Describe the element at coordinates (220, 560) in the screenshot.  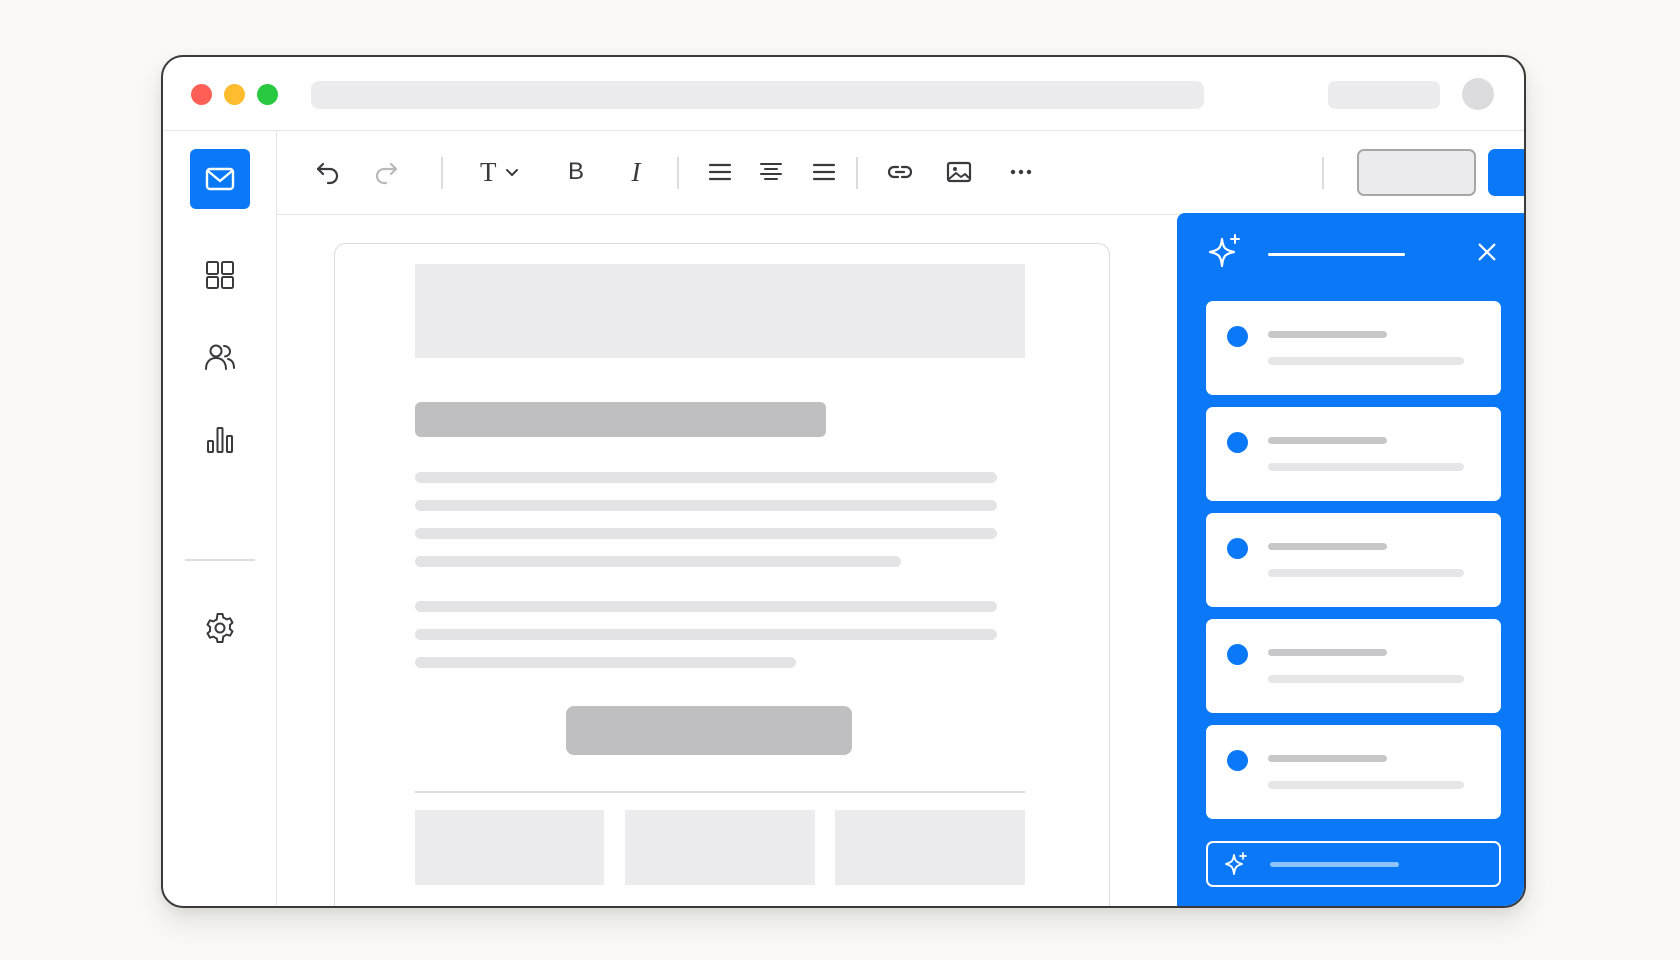
I see `sidebar-divider` at that location.